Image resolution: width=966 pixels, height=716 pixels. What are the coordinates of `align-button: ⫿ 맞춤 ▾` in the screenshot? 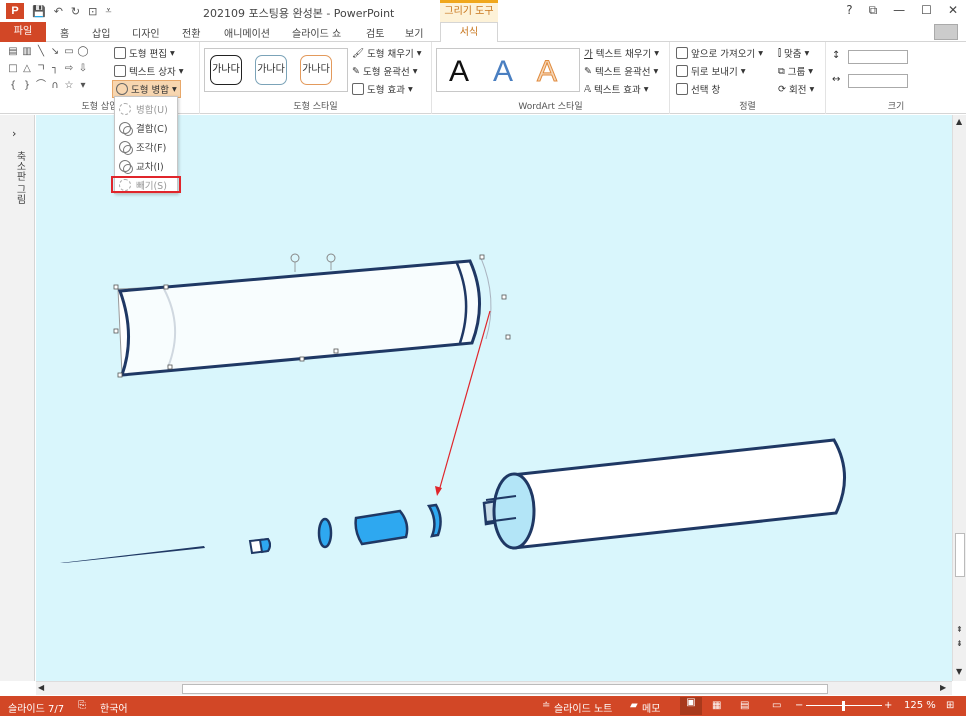 It's located at (793, 53).